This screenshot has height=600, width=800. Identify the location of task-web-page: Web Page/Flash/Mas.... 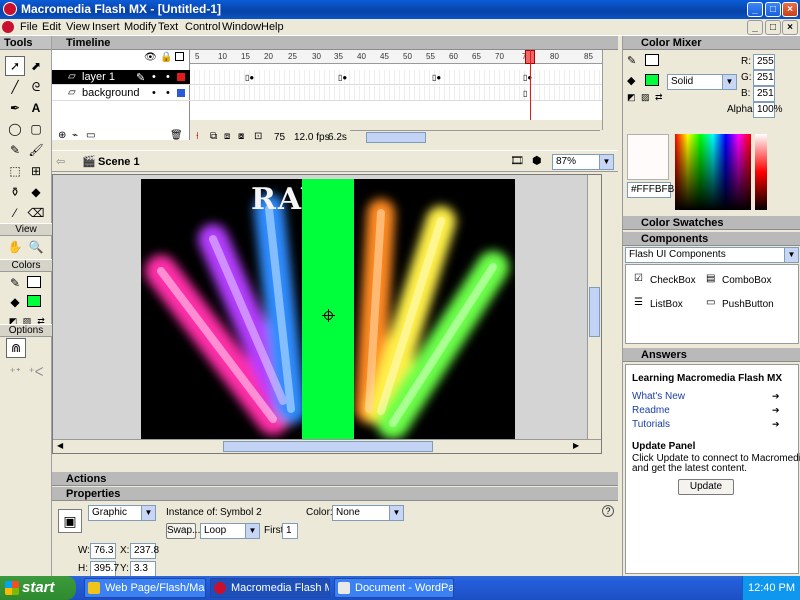
(145, 588).